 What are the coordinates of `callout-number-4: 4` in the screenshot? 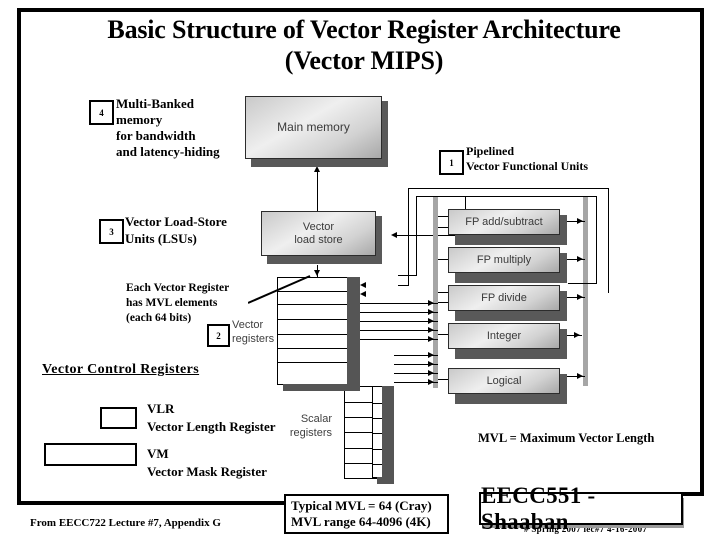 It's located at (101, 112).